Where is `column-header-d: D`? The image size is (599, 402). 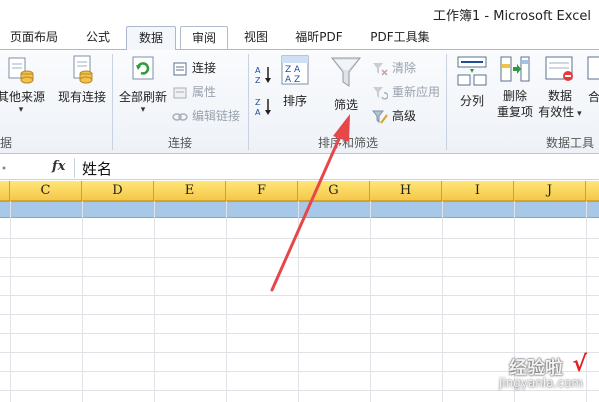 column-header-d: D is located at coordinates (118, 191).